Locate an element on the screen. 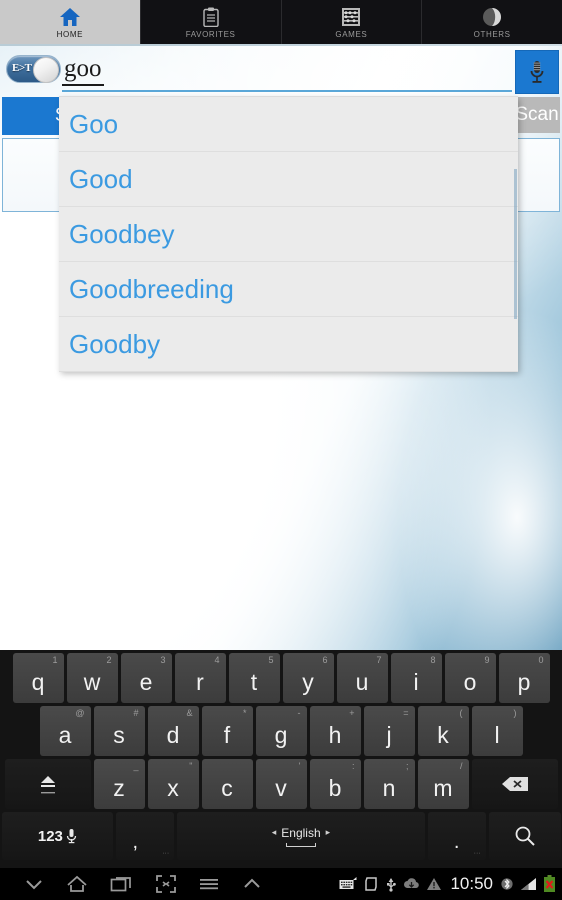  tab-favorites-label: FAVORITES is located at coordinates (210, 34).